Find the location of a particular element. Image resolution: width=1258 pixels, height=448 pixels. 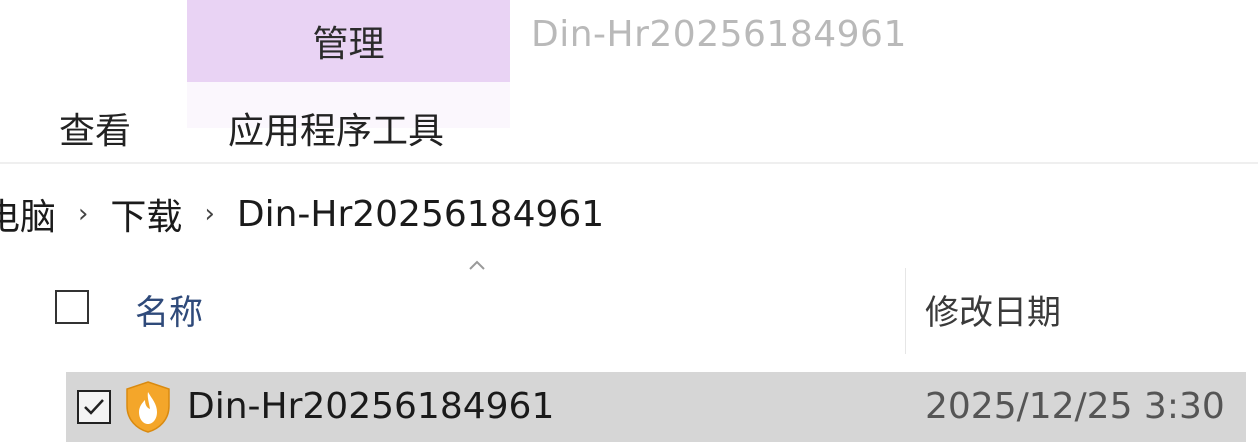

breadcrumb-item-downloads: 下载 is located at coordinates (146, 214).